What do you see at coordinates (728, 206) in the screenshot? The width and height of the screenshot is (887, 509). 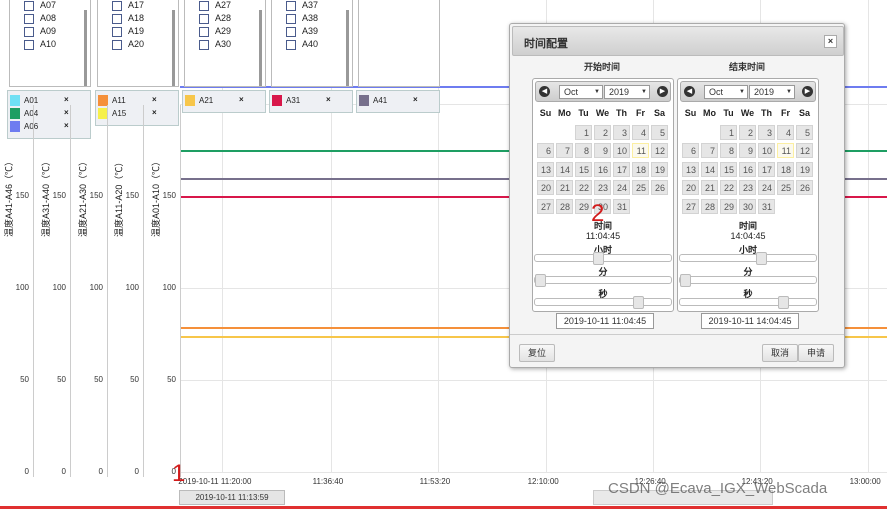 I see `calendar-day: 29` at bounding box center [728, 206].